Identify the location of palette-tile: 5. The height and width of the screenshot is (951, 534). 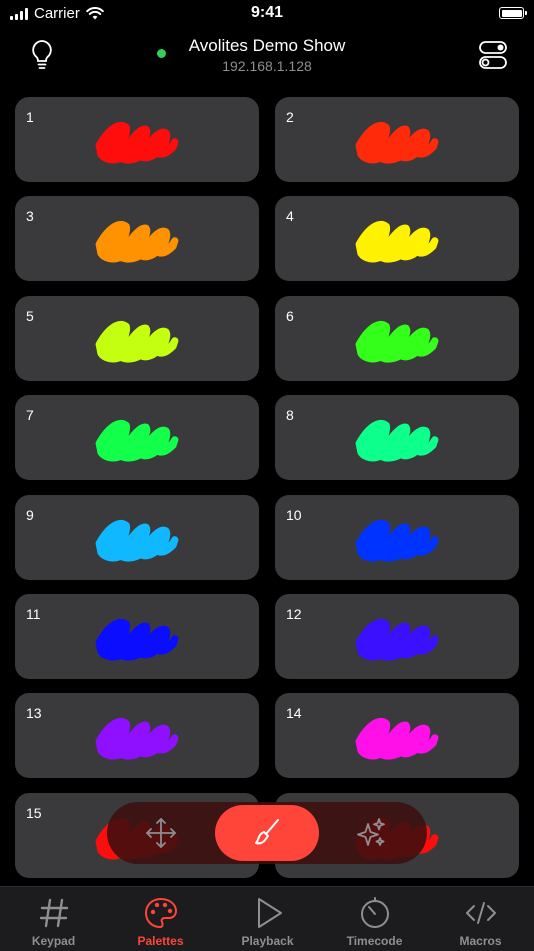
(137, 338).